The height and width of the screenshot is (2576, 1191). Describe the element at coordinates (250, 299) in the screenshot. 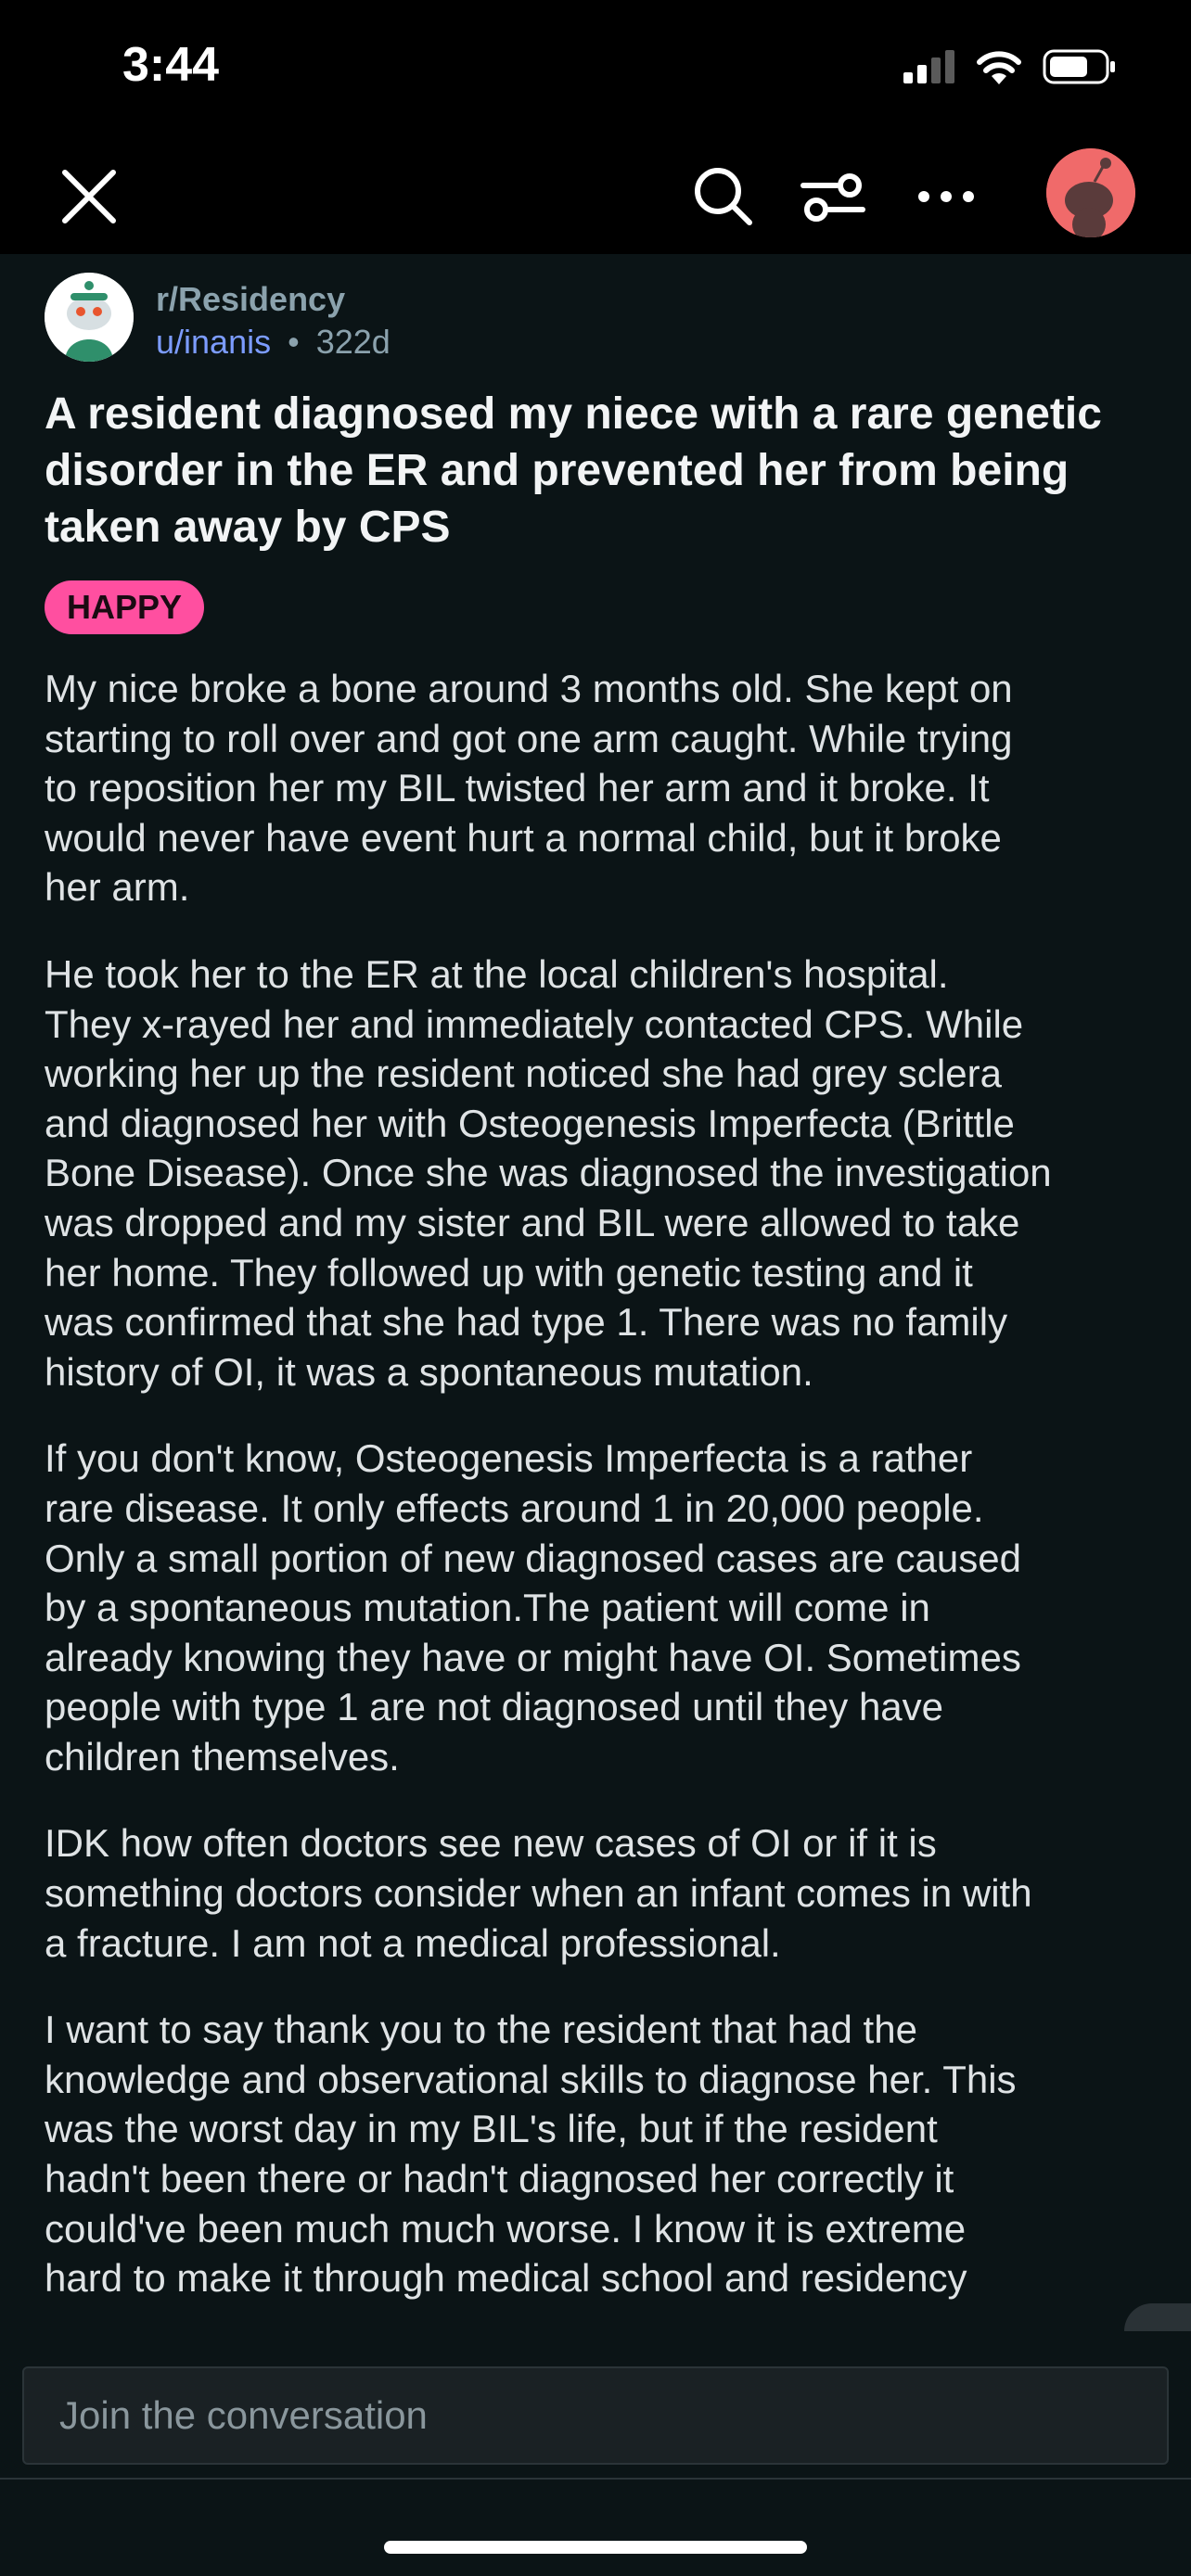

I see `subreddit-name: r/Residency` at that location.